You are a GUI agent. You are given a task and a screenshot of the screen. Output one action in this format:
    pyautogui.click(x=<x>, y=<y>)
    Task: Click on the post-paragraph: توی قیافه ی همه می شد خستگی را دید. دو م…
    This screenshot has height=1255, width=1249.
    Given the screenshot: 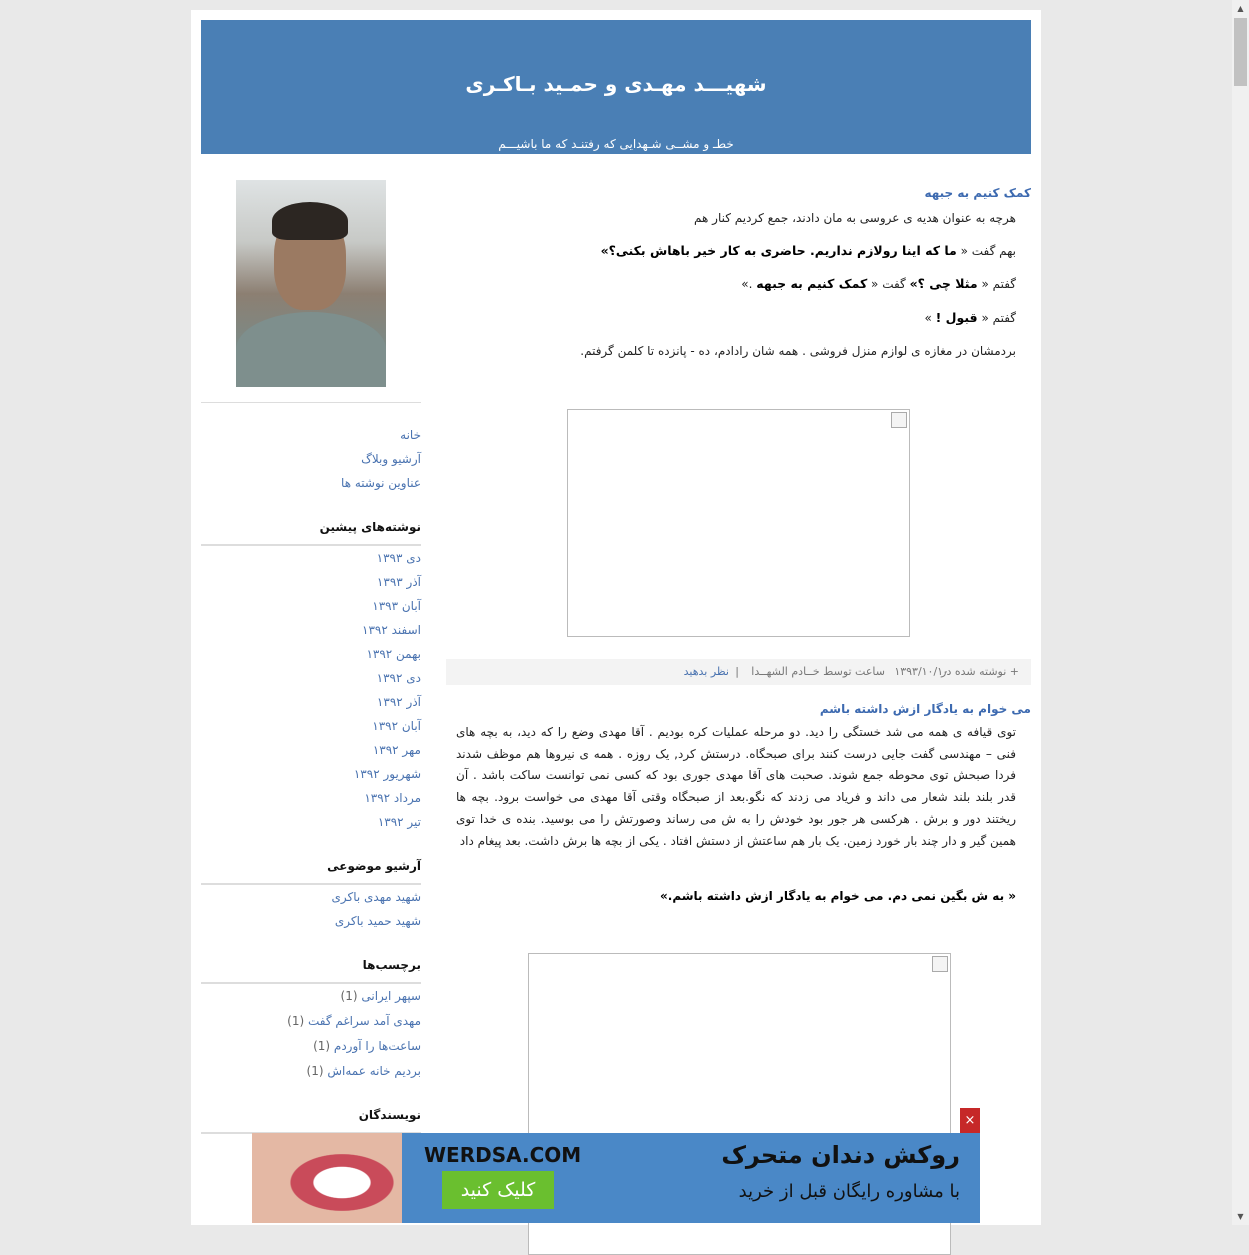 What is the action you would take?
    pyautogui.click(x=736, y=786)
    